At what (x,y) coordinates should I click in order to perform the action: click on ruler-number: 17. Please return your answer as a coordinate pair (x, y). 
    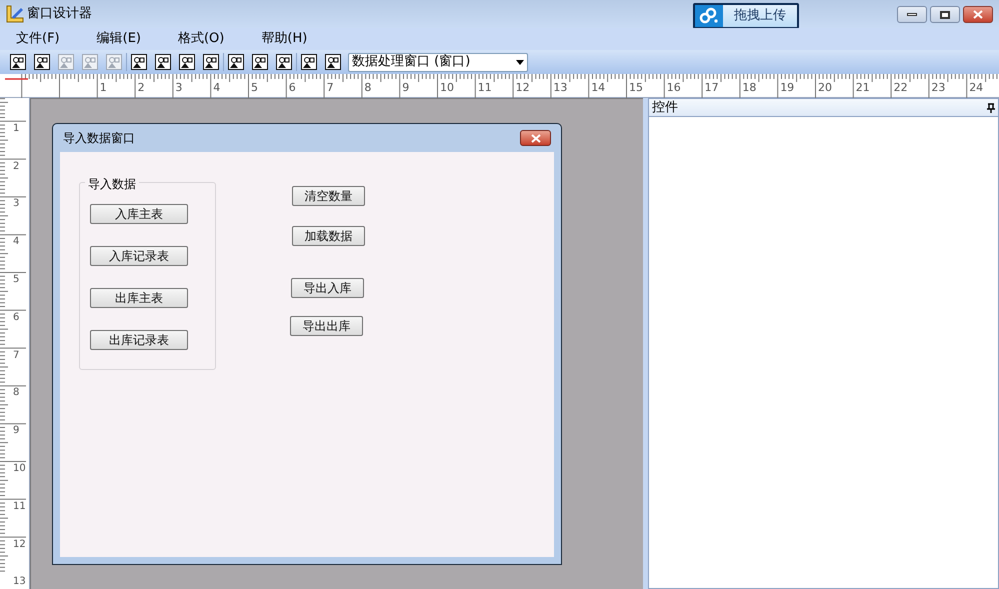
    Looking at the image, I should click on (711, 87).